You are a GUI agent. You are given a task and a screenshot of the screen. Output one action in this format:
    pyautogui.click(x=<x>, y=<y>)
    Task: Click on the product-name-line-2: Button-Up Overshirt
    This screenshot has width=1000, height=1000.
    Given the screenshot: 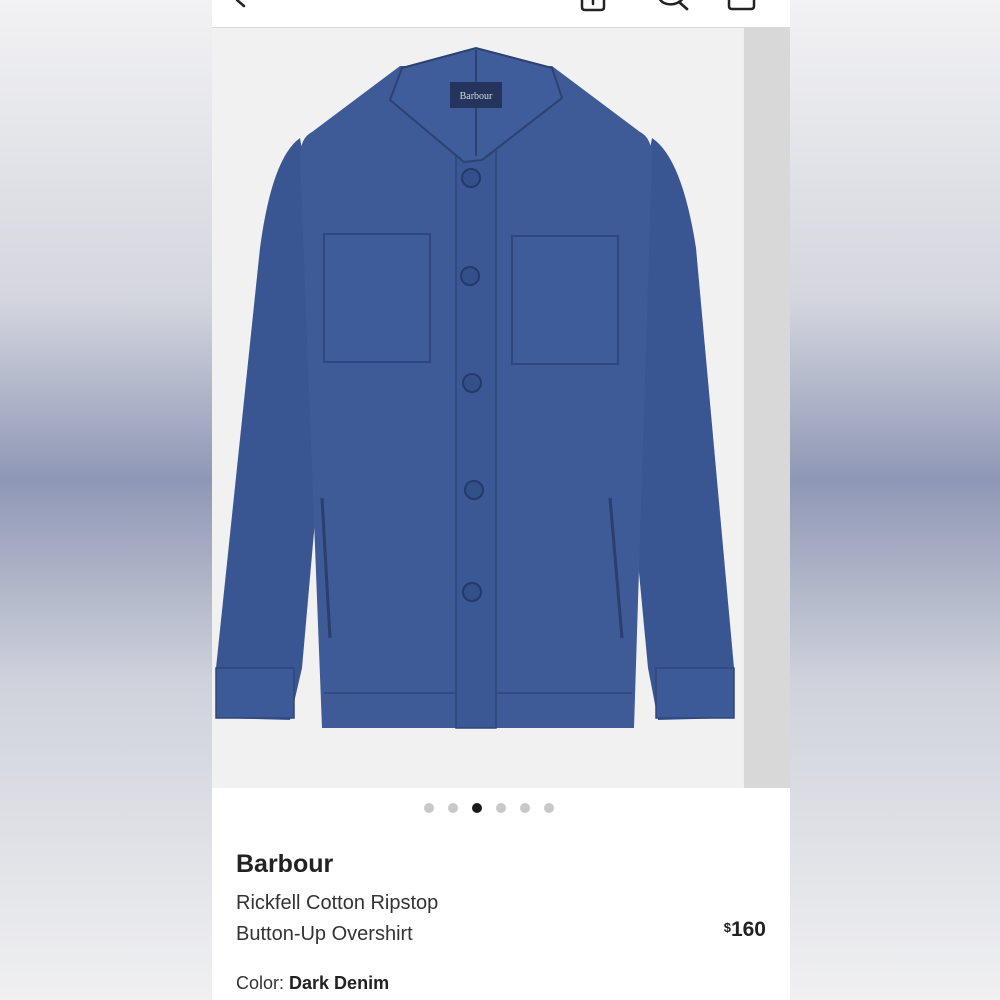 What is the action you would take?
    pyautogui.click(x=324, y=934)
    